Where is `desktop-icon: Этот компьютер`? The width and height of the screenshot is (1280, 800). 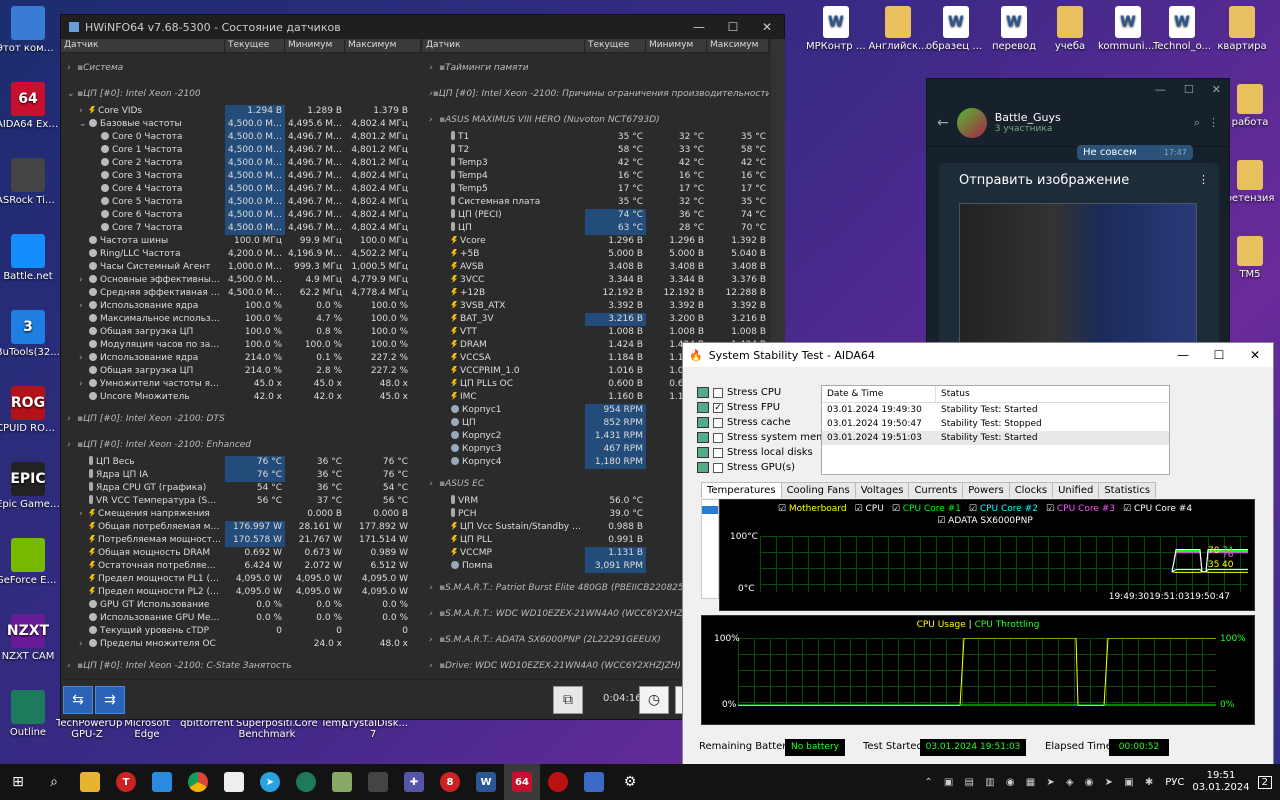
desktop-icon: Этот компьютер is located at coordinates (30, 30).